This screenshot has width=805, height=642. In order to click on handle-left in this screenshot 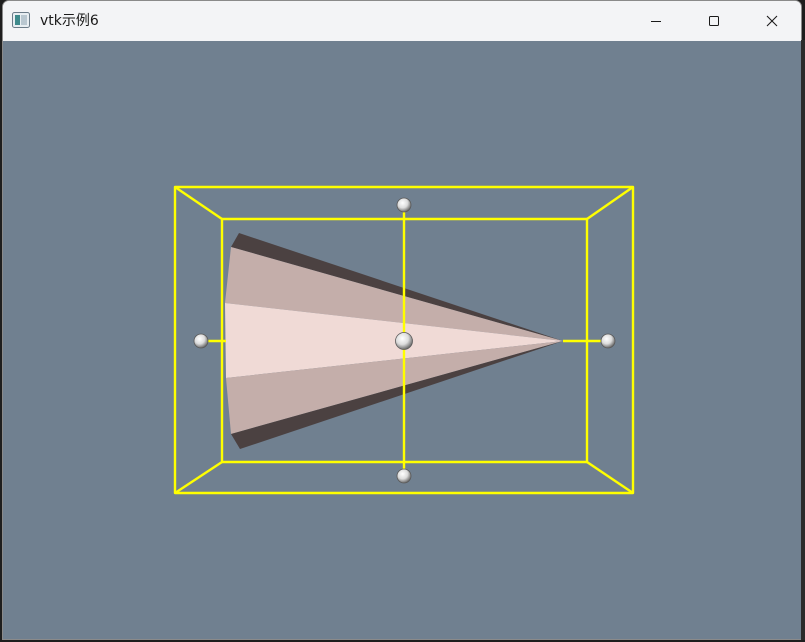, I will do `click(201, 341)`.